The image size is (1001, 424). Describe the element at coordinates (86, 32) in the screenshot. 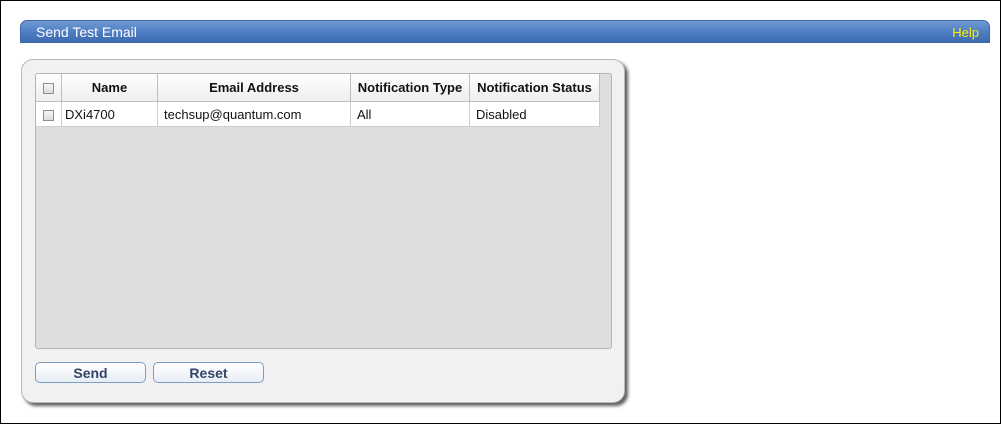

I see `page-title: Send Test Email` at that location.